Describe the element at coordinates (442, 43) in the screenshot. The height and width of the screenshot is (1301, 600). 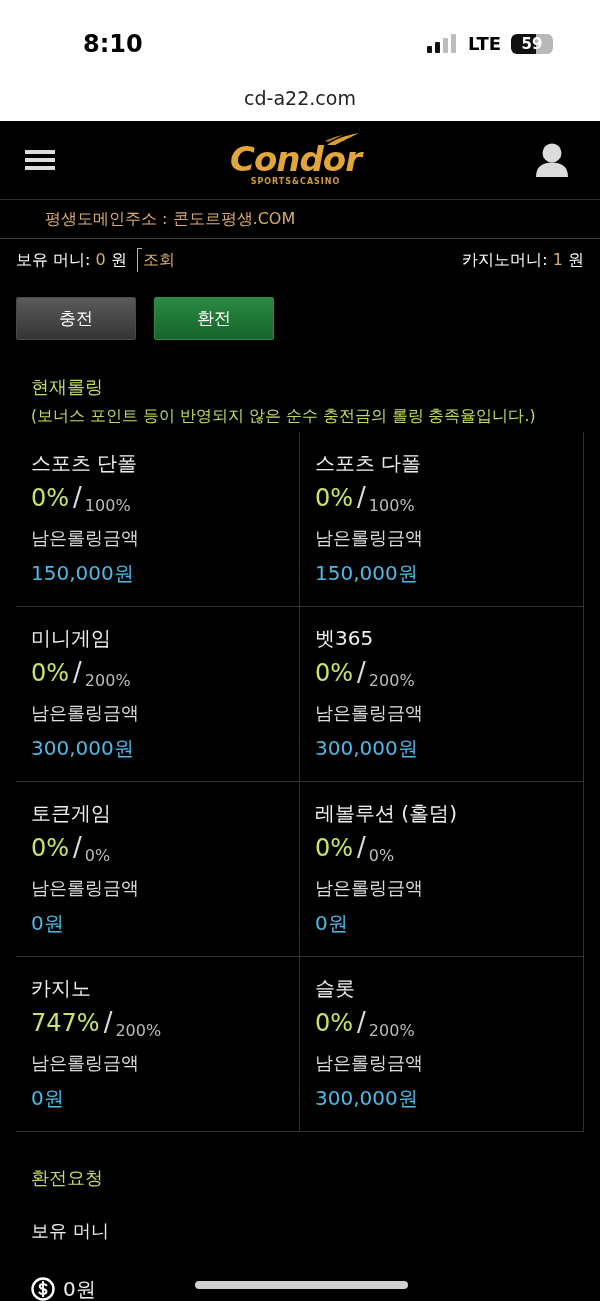
I see `signal-icon` at that location.